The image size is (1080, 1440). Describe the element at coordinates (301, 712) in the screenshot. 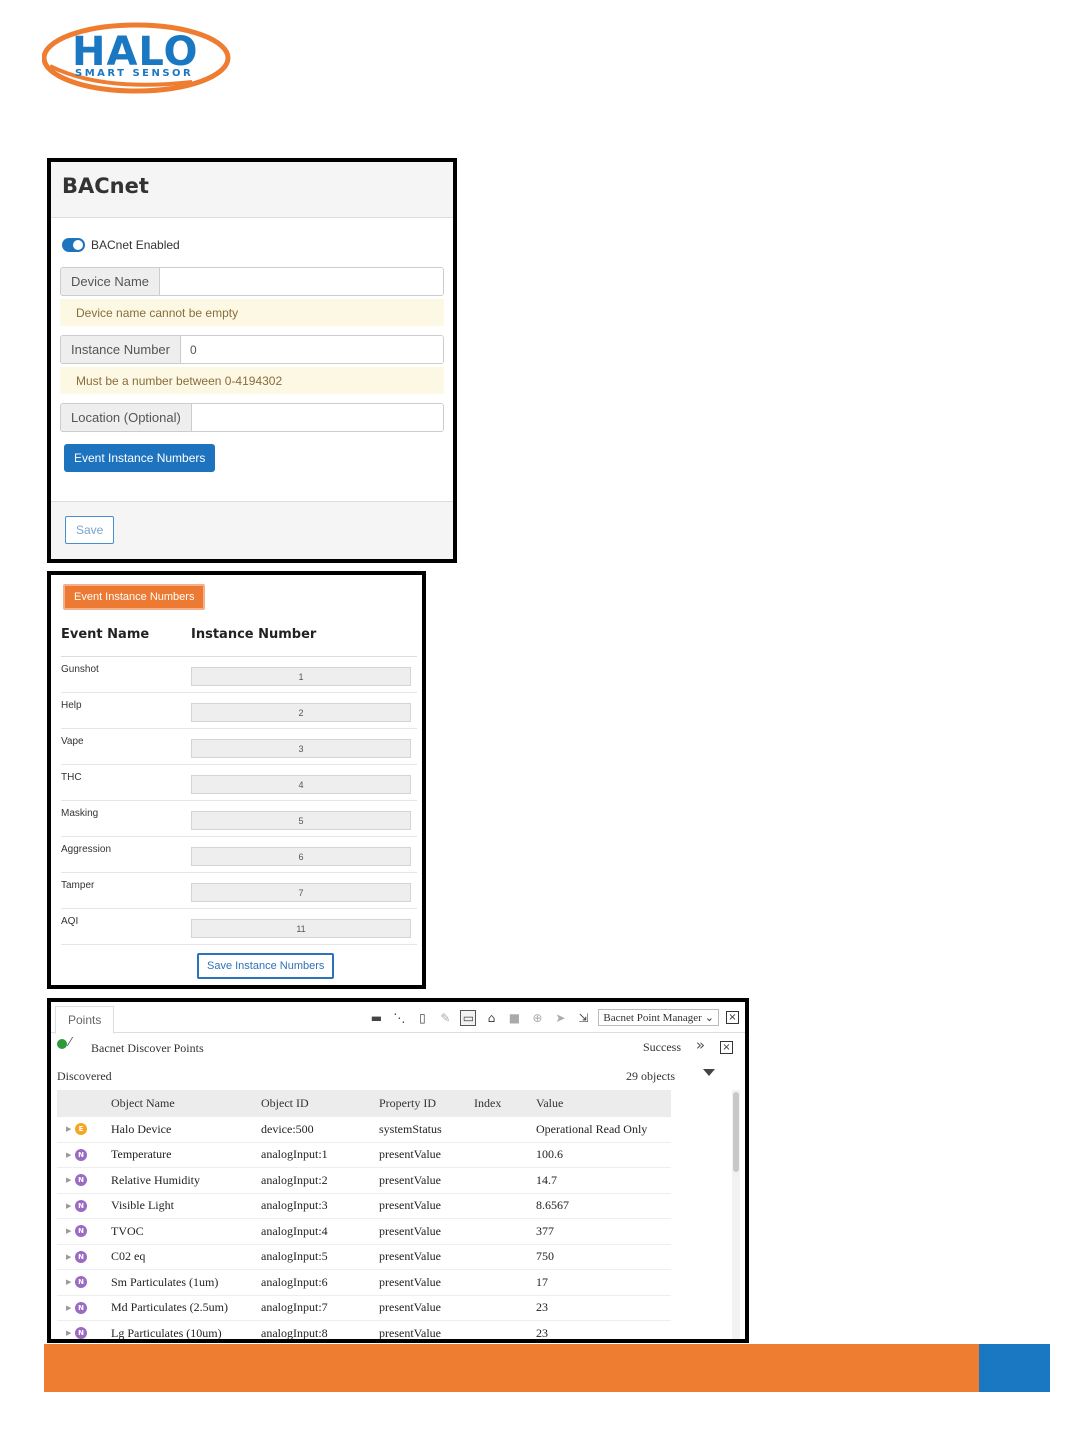

I see `event-instance-input: 2` at that location.